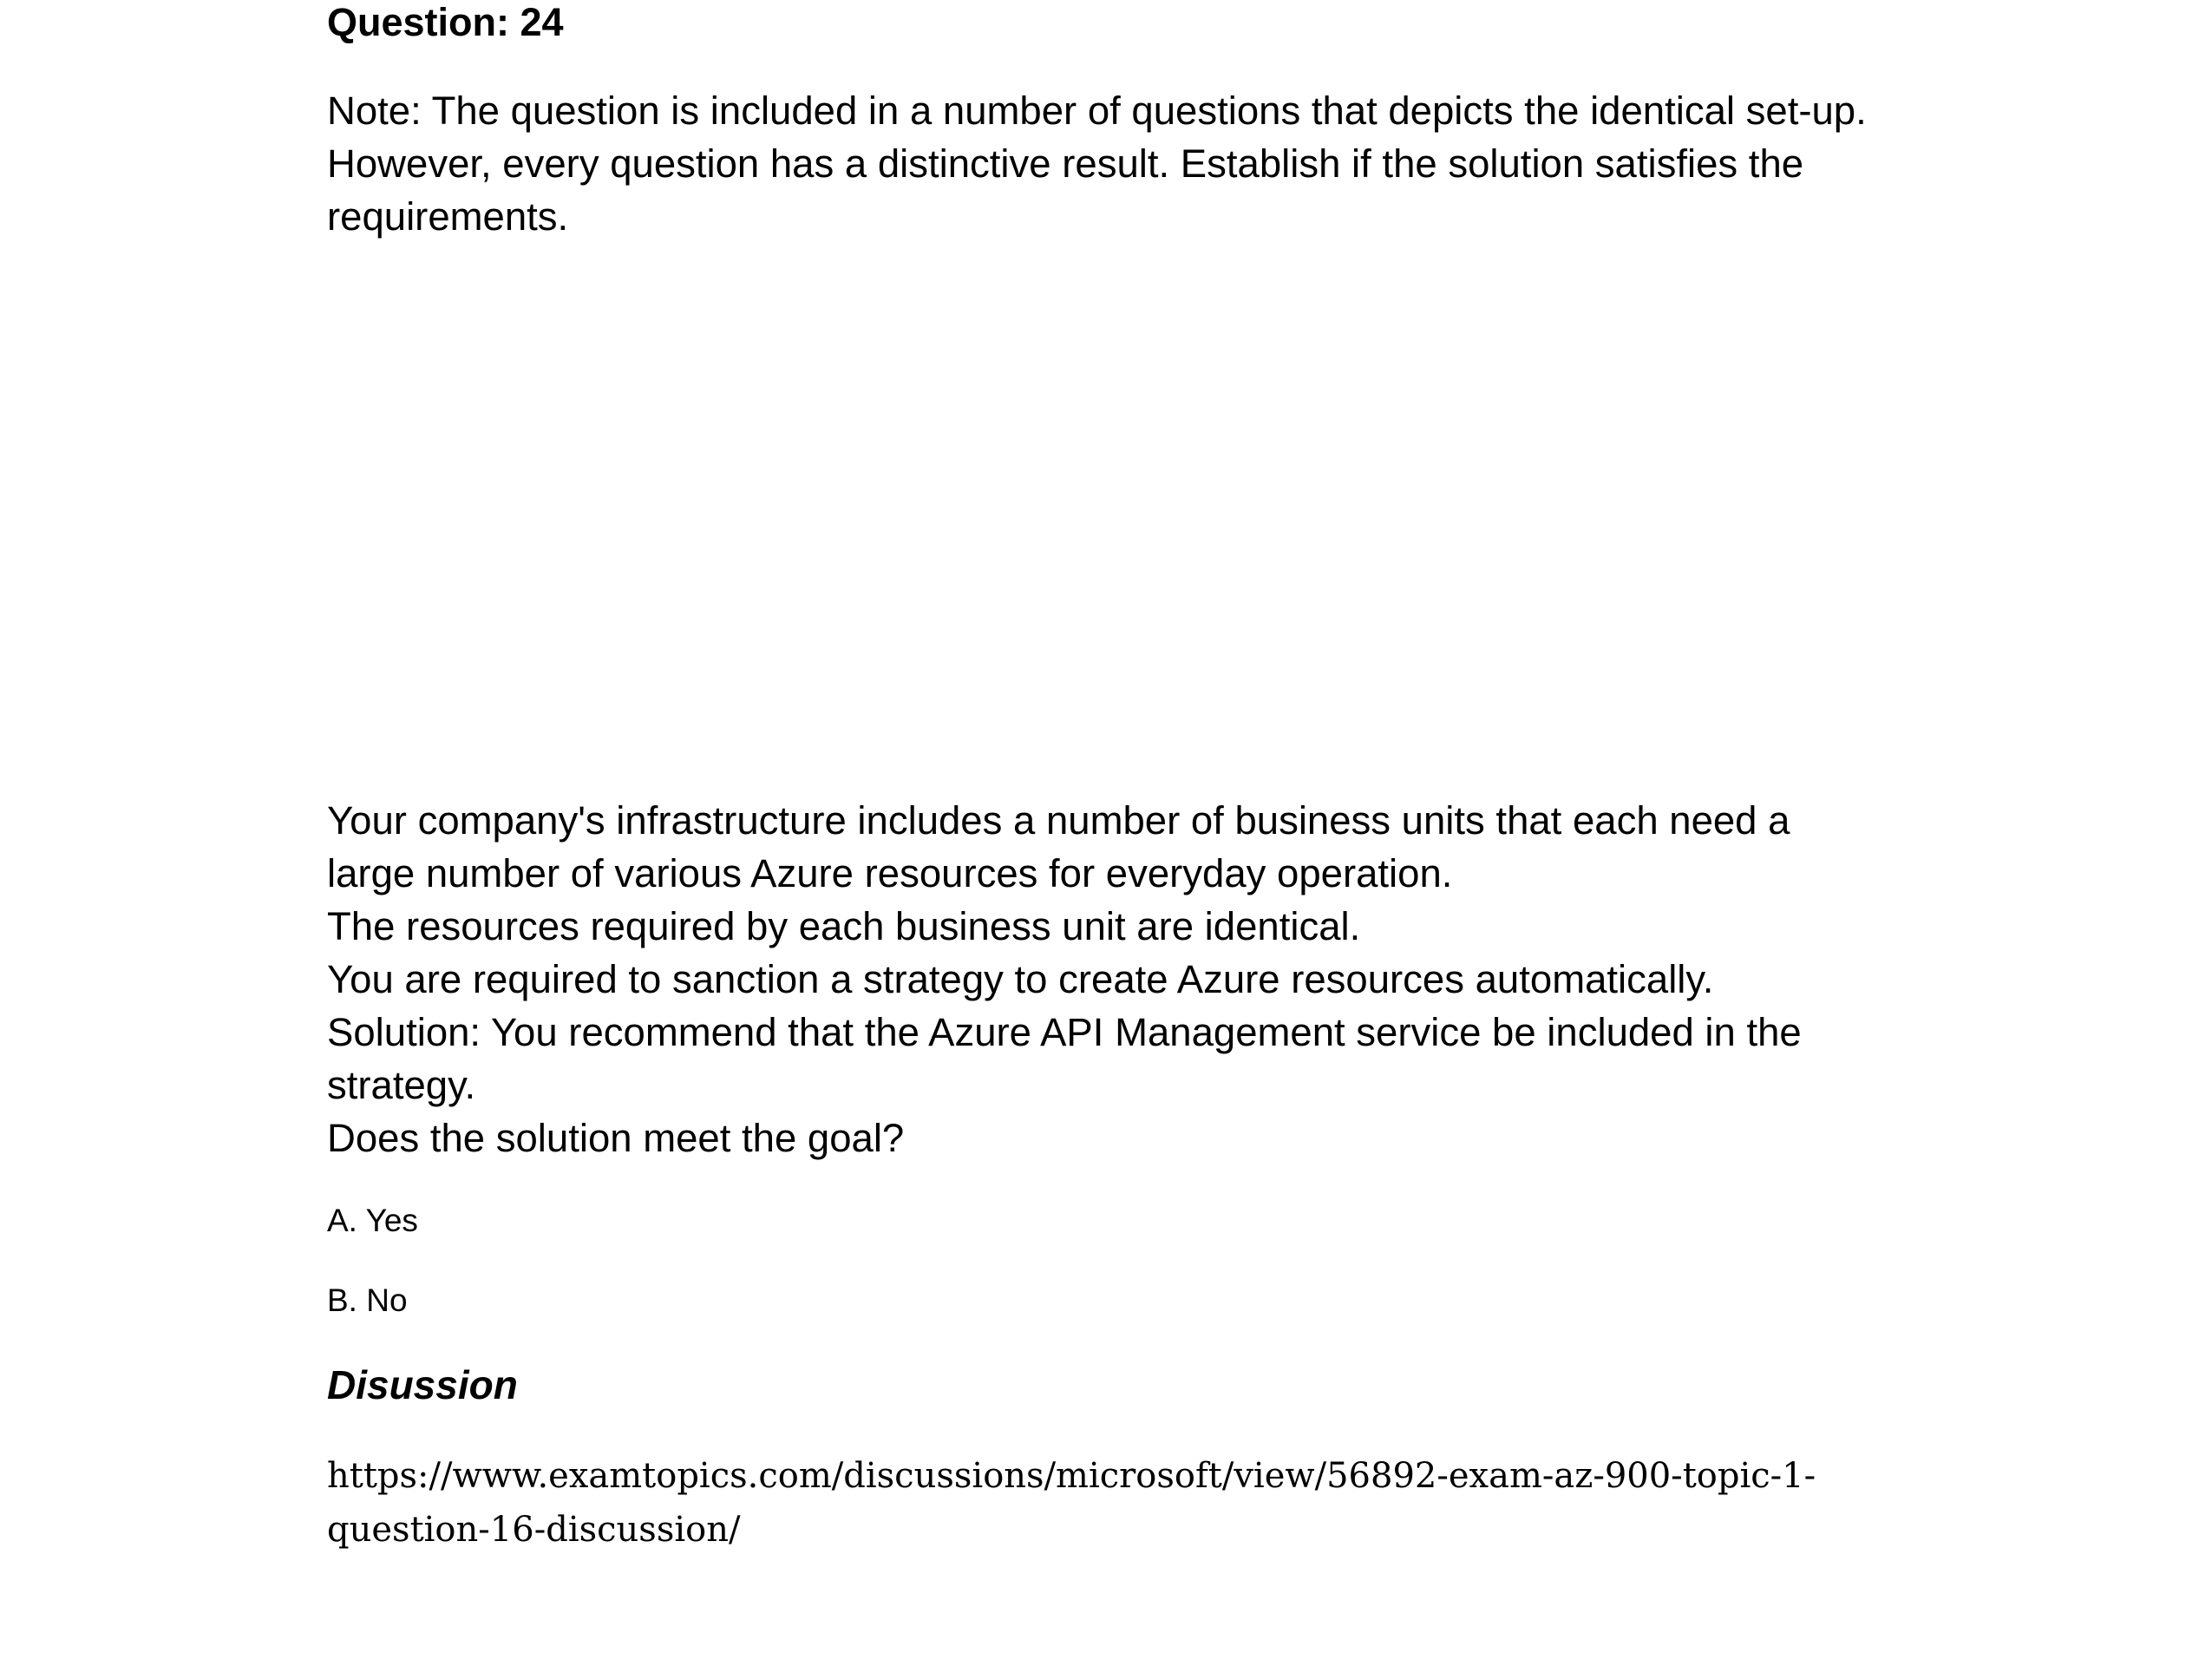  What do you see at coordinates (534, 1530) in the screenshot?
I see `discussion-link-line: question-16-discussion/` at bounding box center [534, 1530].